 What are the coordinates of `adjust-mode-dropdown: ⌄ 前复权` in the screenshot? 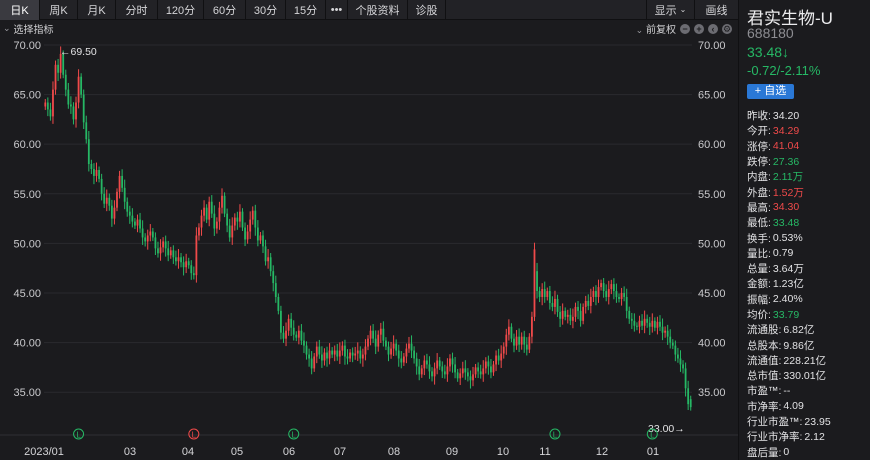 It's located at (656, 28).